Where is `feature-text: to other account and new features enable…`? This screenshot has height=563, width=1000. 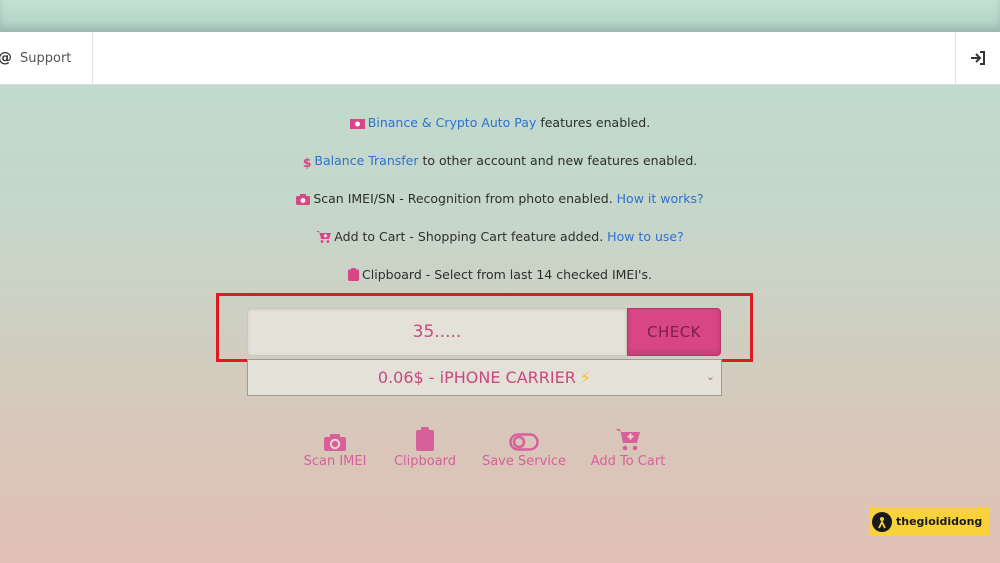
feature-text: to other account and new features enable… is located at coordinates (558, 160).